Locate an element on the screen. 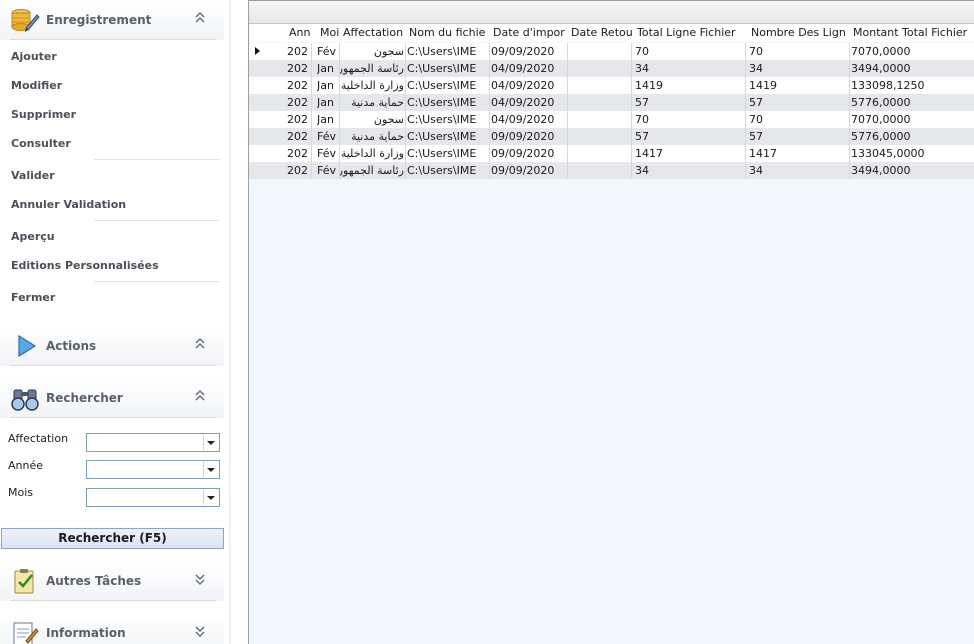  menu-valider: Valider is located at coordinates (33, 175).